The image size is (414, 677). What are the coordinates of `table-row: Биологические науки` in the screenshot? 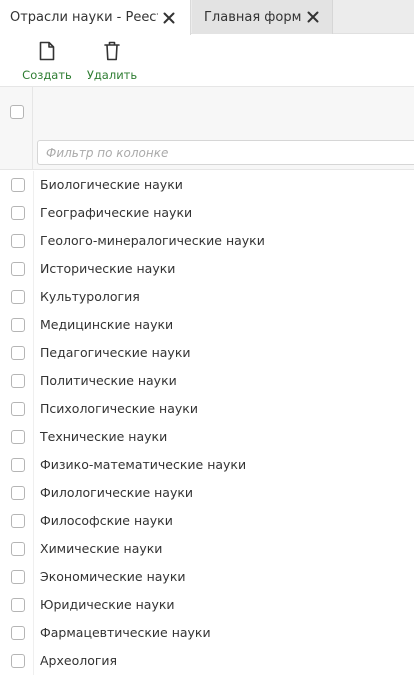 It's located at (207, 185).